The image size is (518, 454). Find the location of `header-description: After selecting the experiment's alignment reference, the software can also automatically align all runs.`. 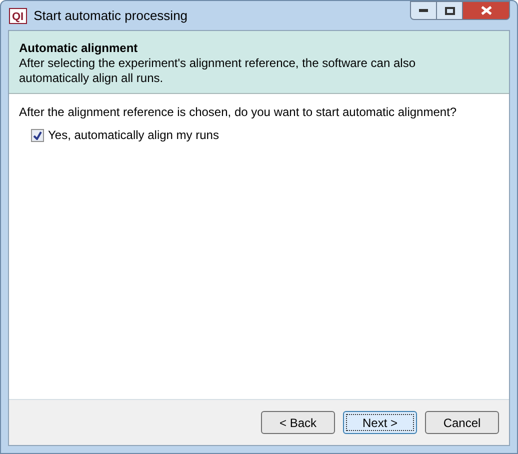

header-description: After selecting the experiment's alignment reference, the software can also automatically align all runs. is located at coordinates (217, 71).